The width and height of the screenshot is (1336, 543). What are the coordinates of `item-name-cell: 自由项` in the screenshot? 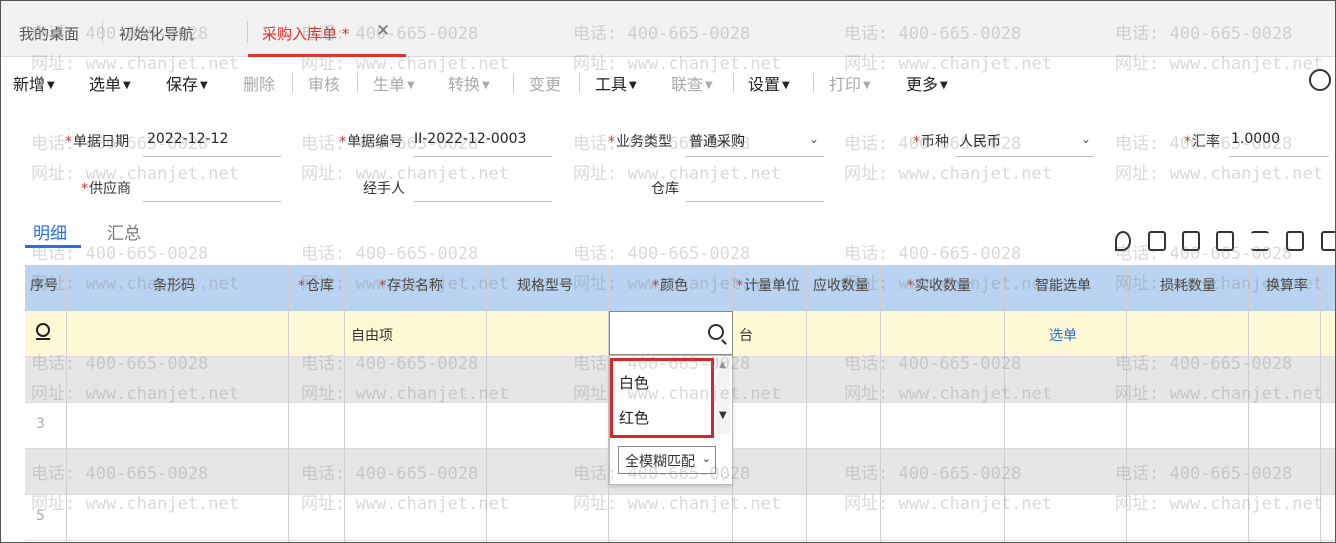 It's located at (372, 335).